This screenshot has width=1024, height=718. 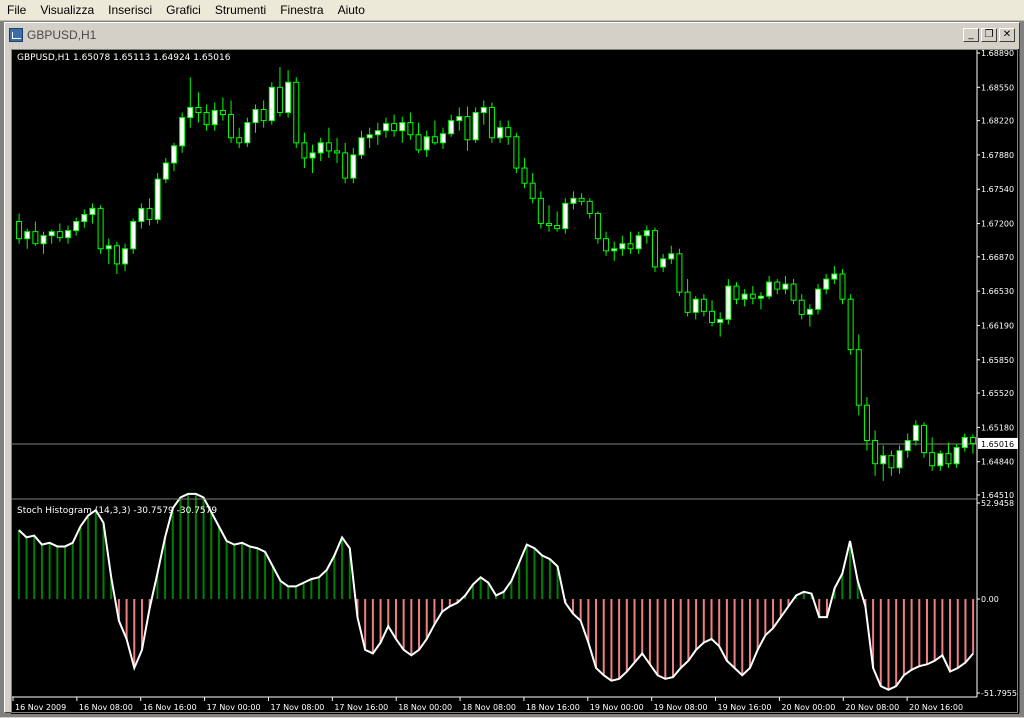 I want to click on time-tick-label: 20 Nov 16:00, so click(x=936, y=707).